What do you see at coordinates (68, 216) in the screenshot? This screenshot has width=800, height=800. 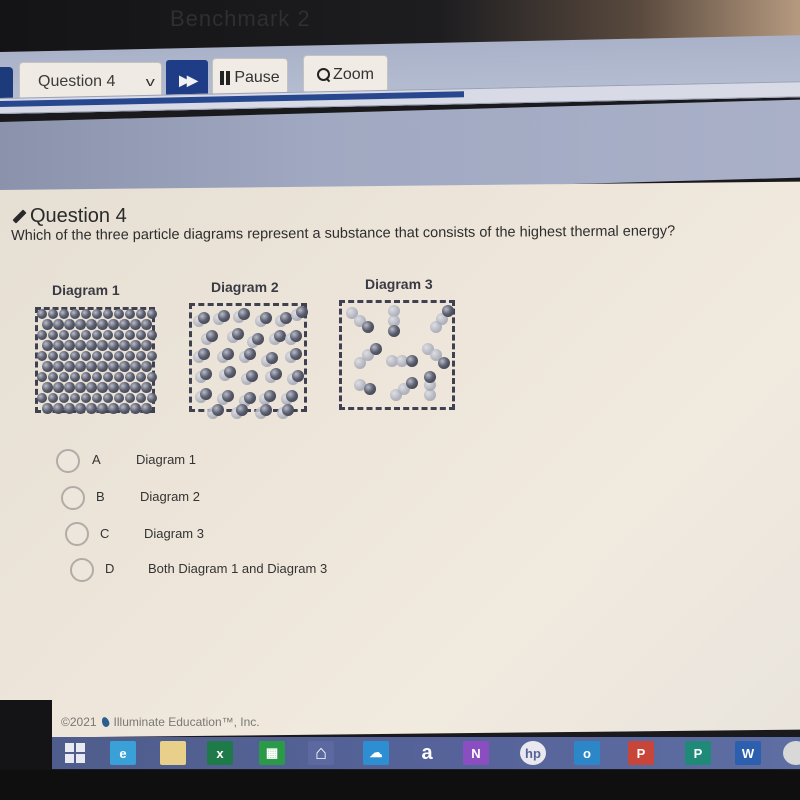 I see `question-header: Question 4` at bounding box center [68, 216].